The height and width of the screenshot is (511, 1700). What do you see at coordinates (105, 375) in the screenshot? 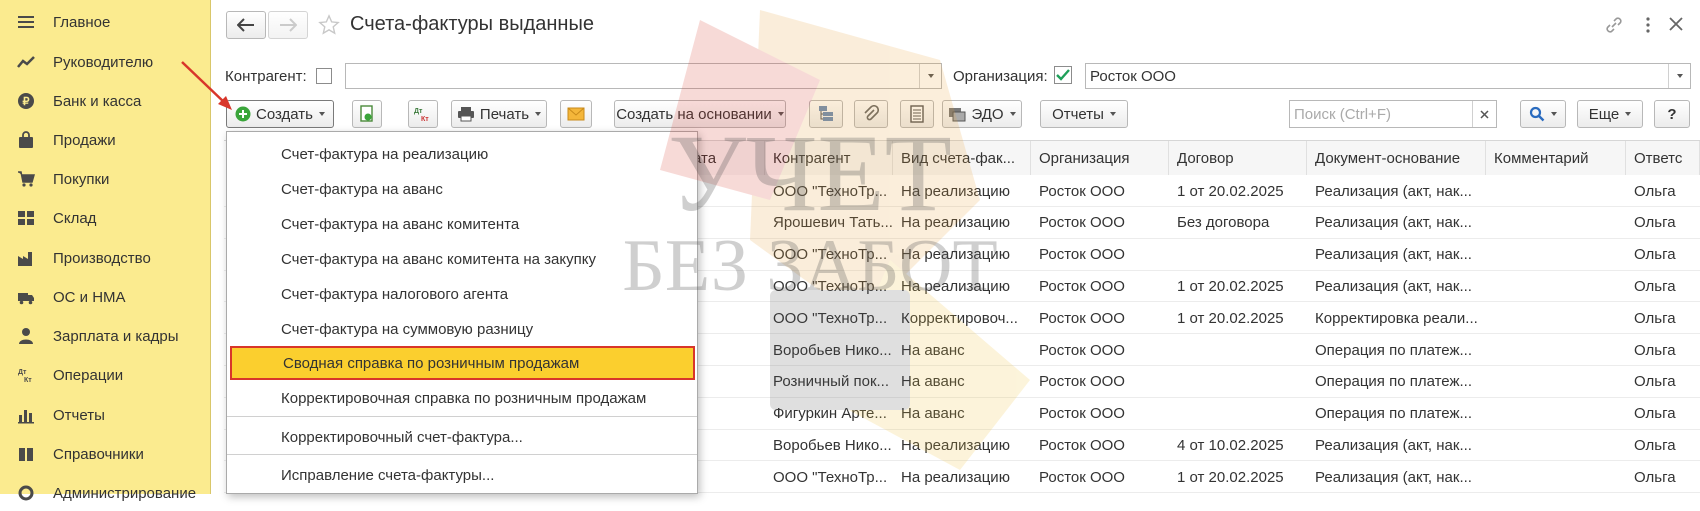
I see `sidebar-item-operations: Дт Кт Операции` at bounding box center [105, 375].